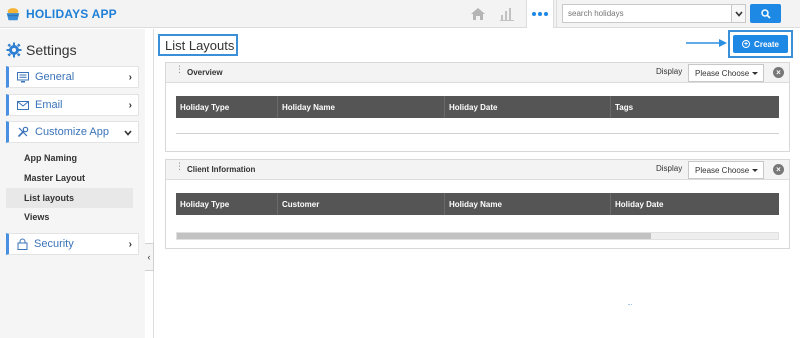 This screenshot has width=800, height=338. I want to click on sidebar-item-label: Security, so click(54, 244).